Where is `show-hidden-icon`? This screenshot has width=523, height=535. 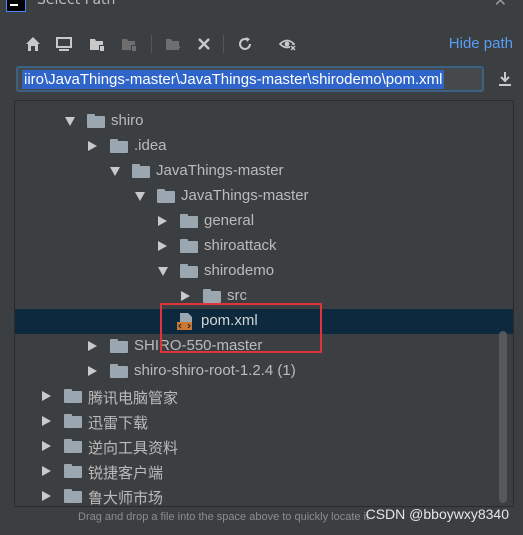
show-hidden-icon is located at coordinates (288, 44).